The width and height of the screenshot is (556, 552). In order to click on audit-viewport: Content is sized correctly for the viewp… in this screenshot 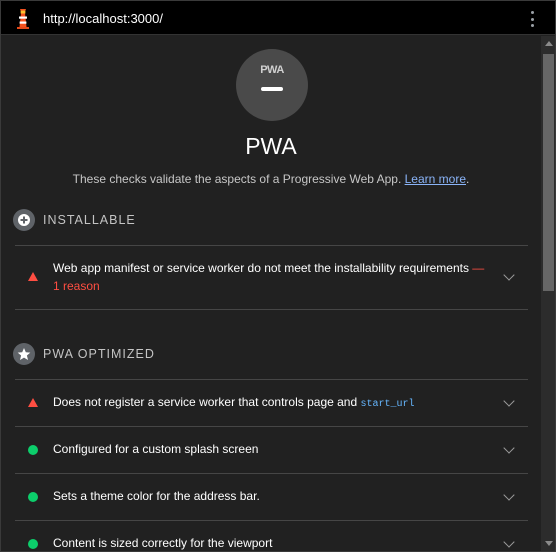, I will do `click(271, 536)`.